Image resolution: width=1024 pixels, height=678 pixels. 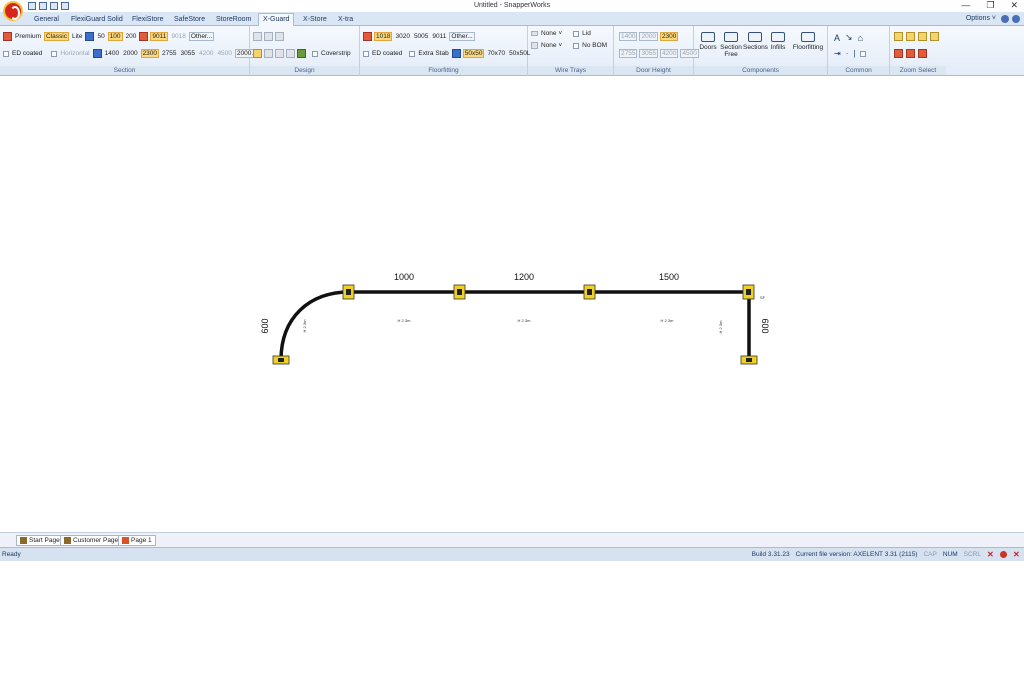 What do you see at coordinates (46, 20) in the screenshot?
I see `tab-general: General` at bounding box center [46, 20].